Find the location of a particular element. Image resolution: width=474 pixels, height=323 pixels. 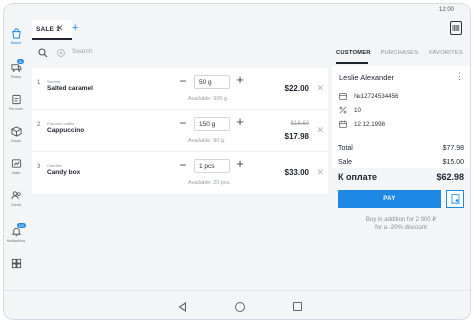

barcode-icon is located at coordinates (456, 28).